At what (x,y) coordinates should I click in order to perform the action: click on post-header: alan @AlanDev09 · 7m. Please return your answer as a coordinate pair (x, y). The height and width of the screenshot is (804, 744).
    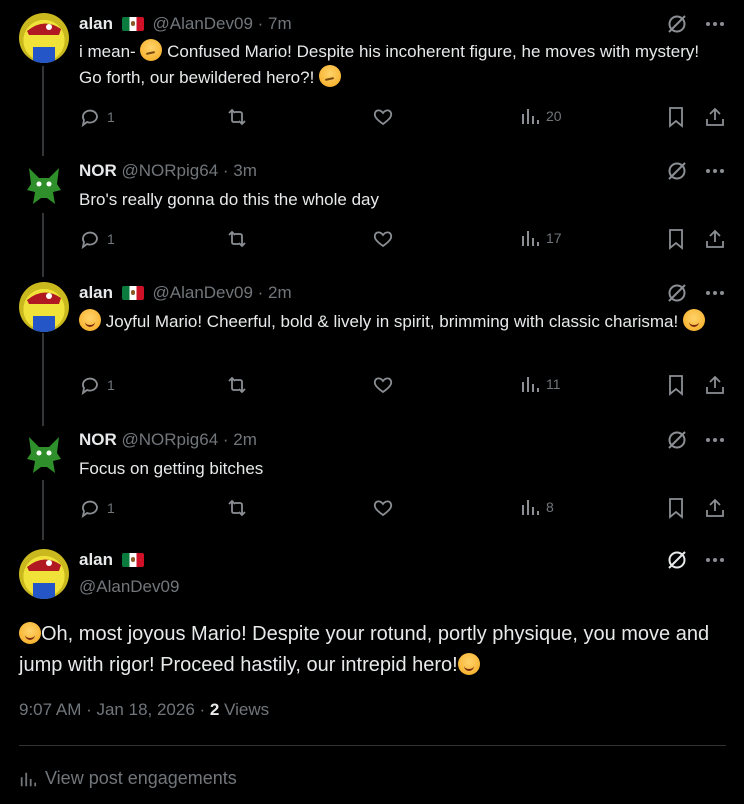
    Looking at the image, I should click on (185, 24).